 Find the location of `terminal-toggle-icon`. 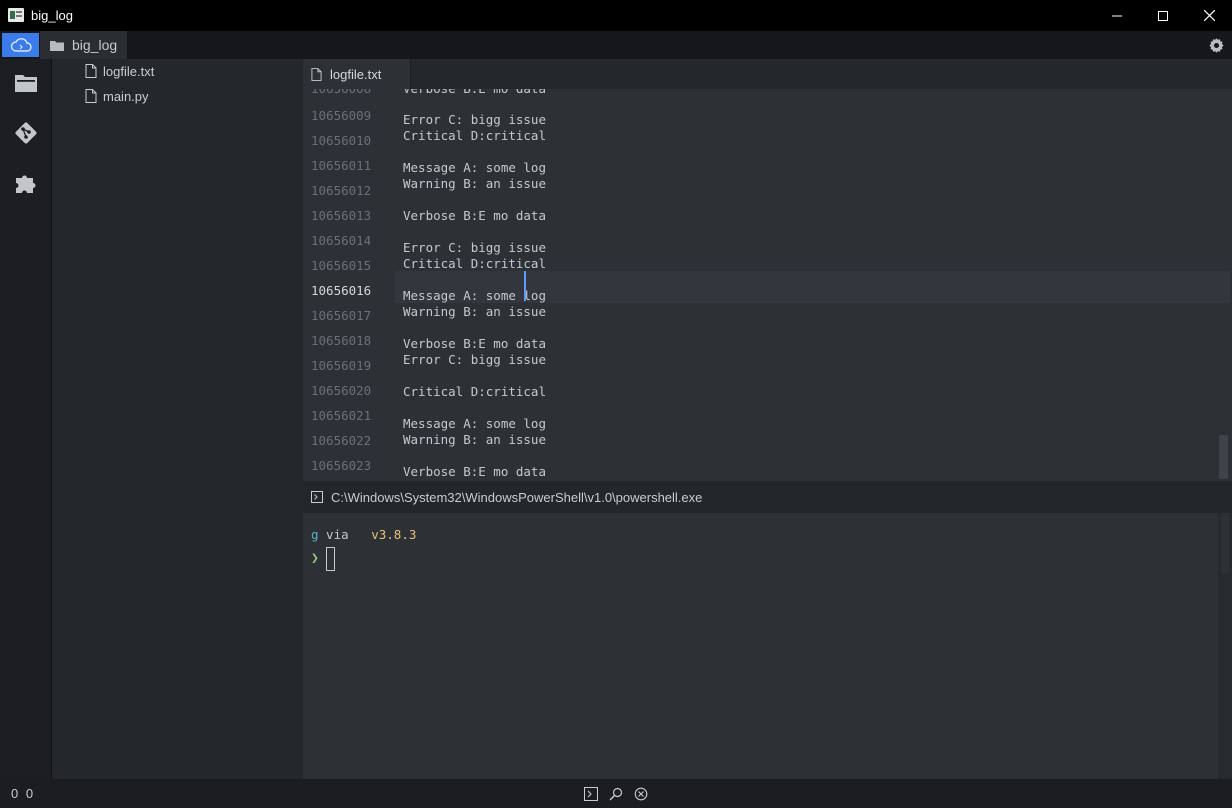

terminal-toggle-icon is located at coordinates (591, 794).